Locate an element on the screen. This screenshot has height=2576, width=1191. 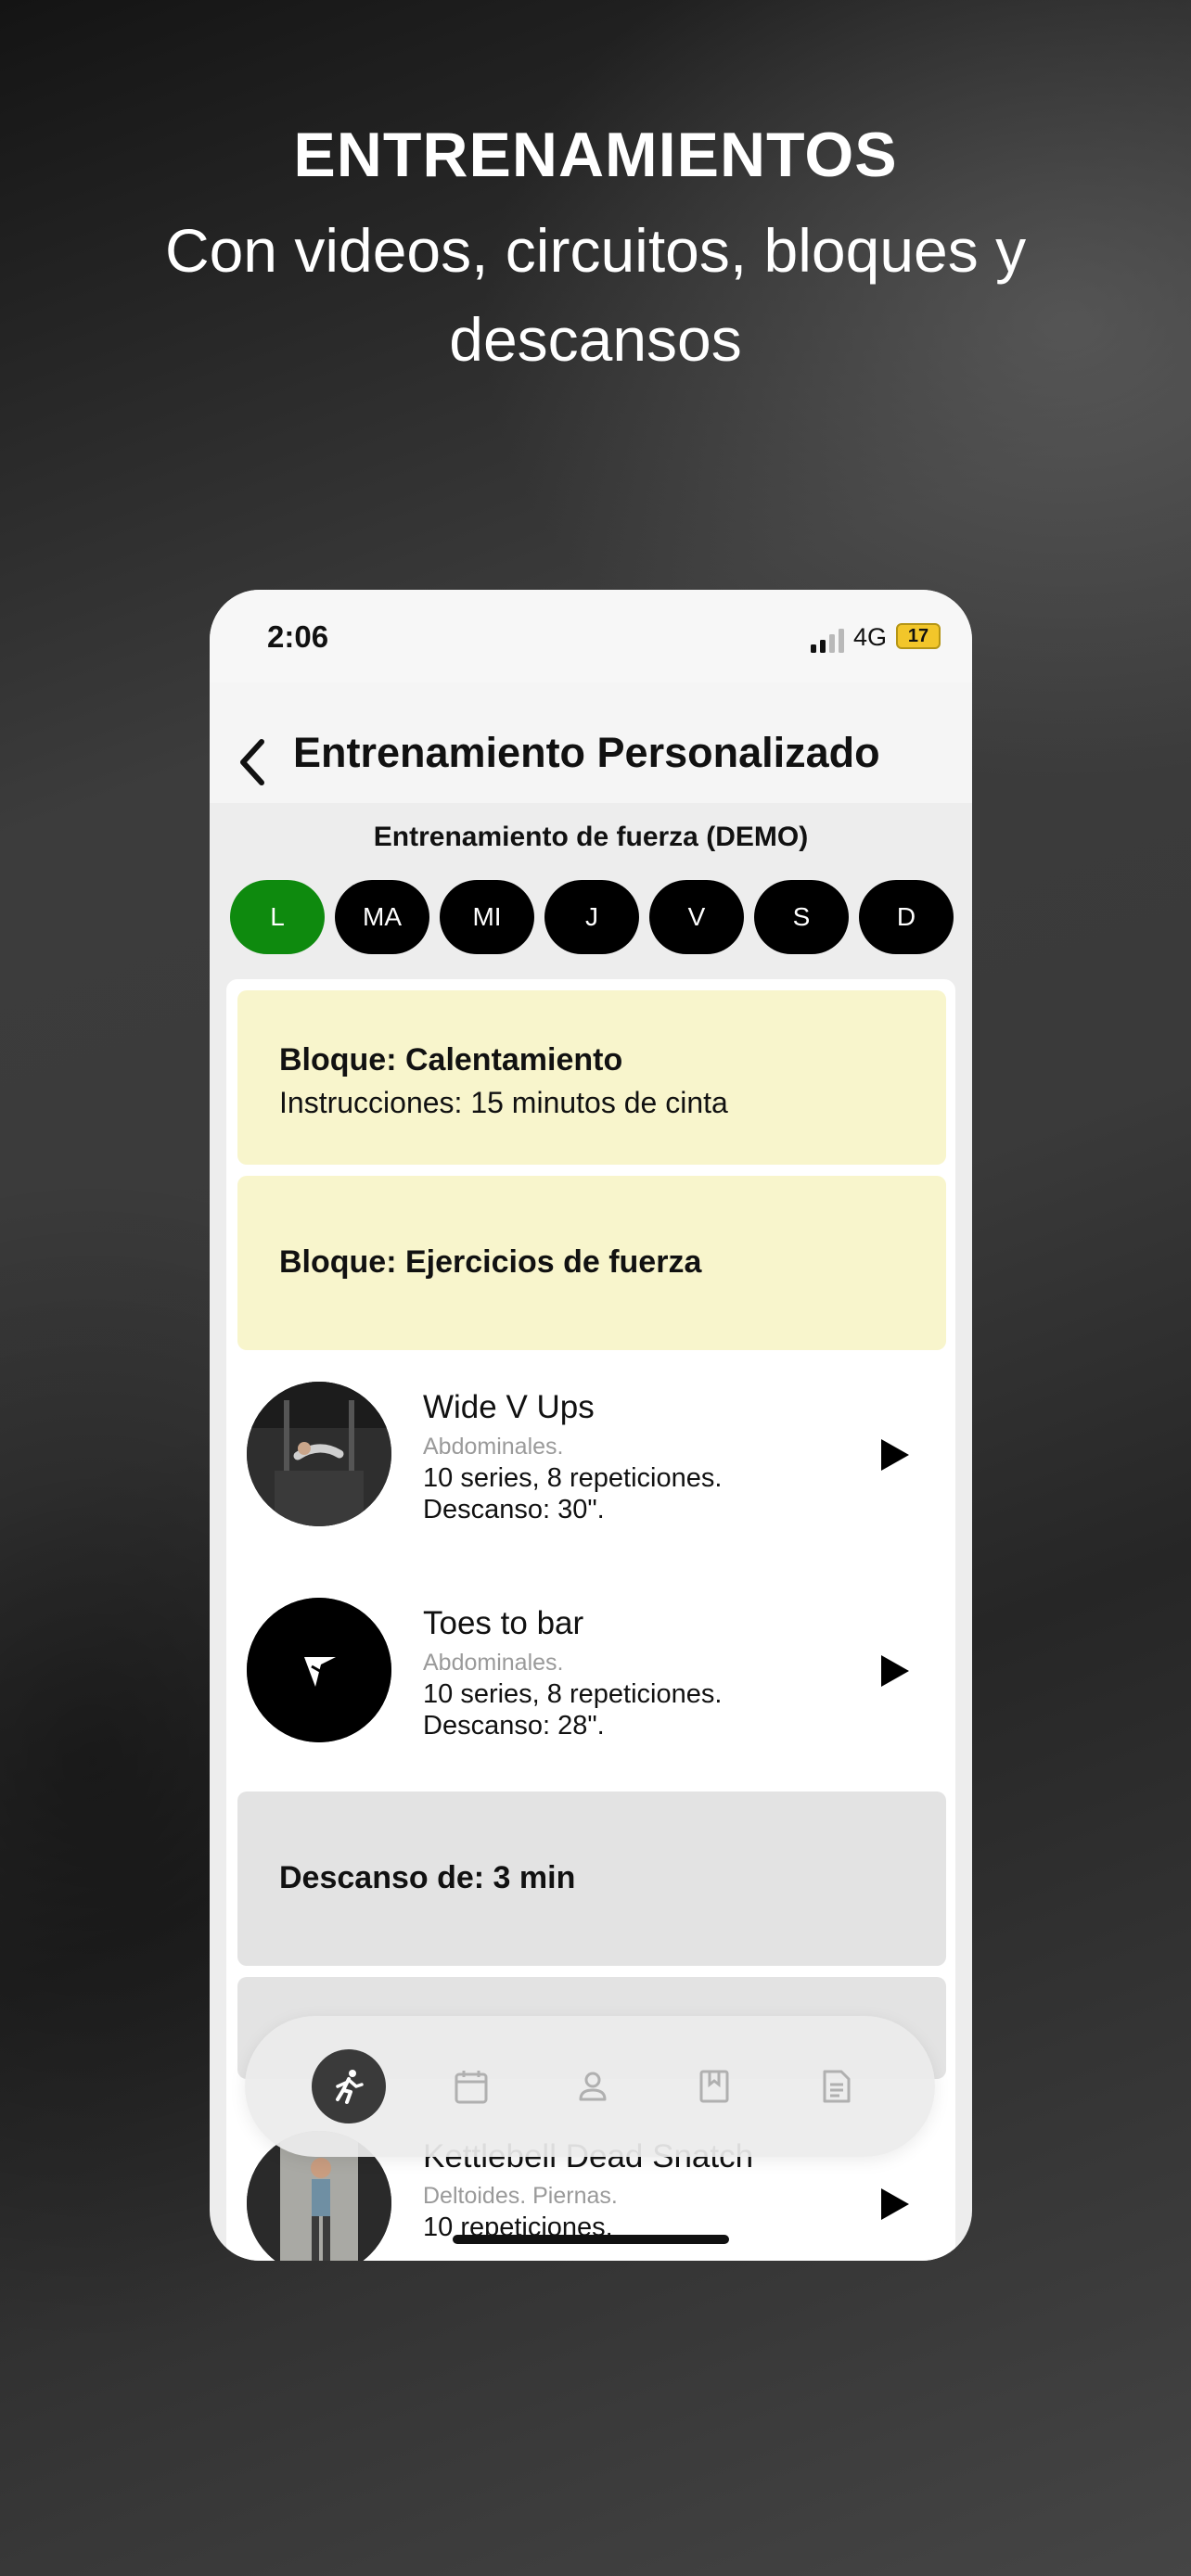
day-pill-jueves: J is located at coordinates (591, 917).